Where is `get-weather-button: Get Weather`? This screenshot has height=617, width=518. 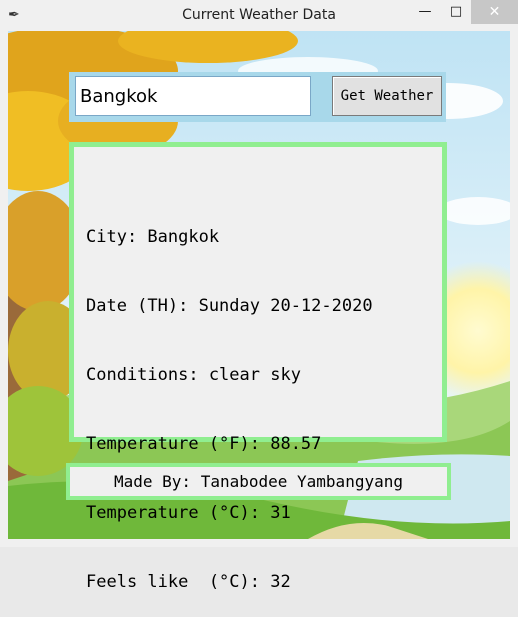 get-weather-button: Get Weather is located at coordinates (387, 96).